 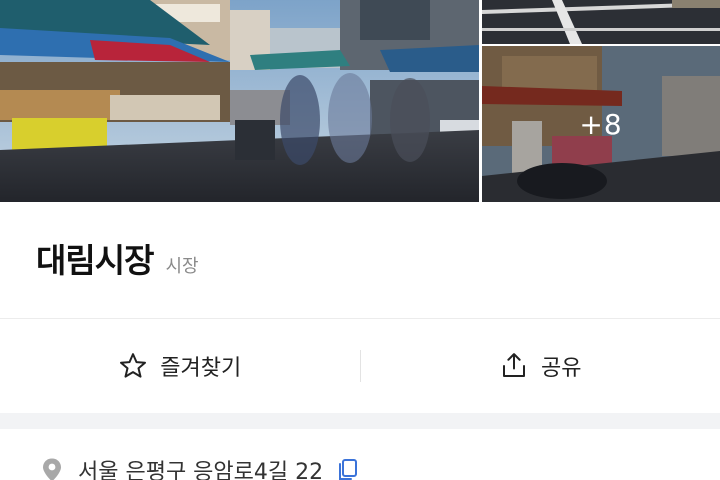 What do you see at coordinates (201, 368) in the screenshot?
I see `favorite-label: 즐겨찾기` at bounding box center [201, 368].